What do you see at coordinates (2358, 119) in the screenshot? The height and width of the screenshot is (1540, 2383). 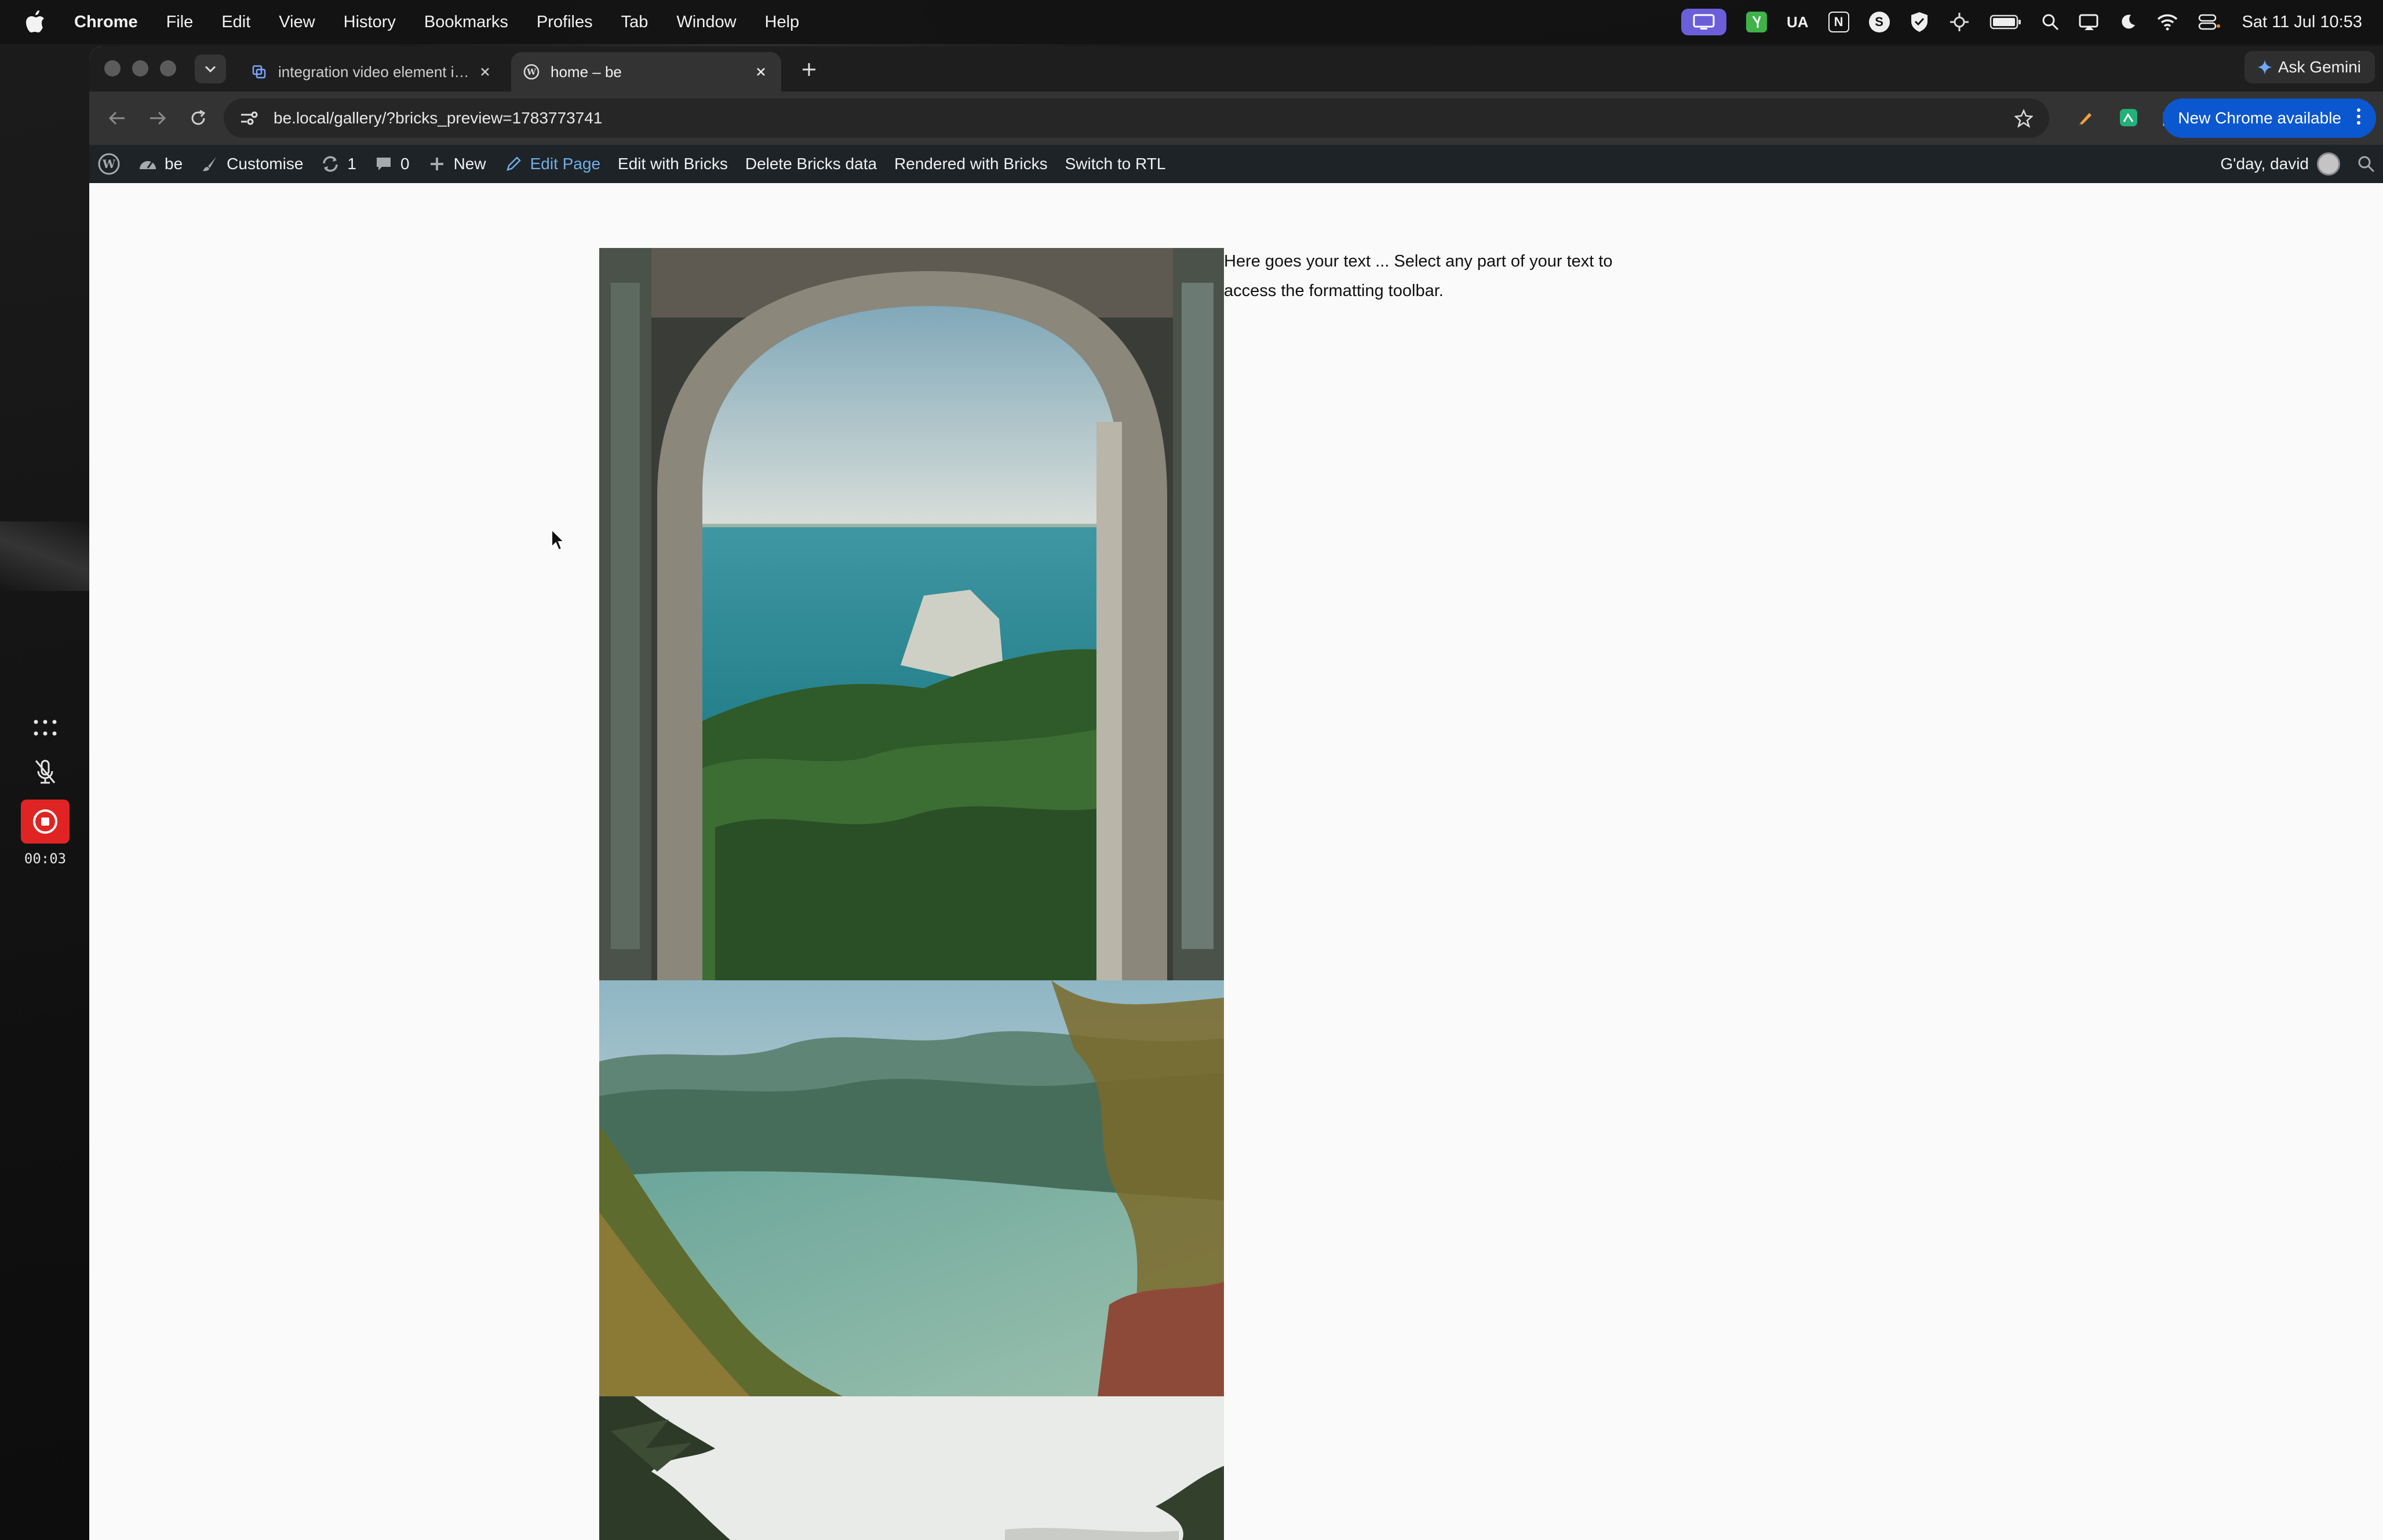 I see `kebab-menu-icon` at bounding box center [2358, 119].